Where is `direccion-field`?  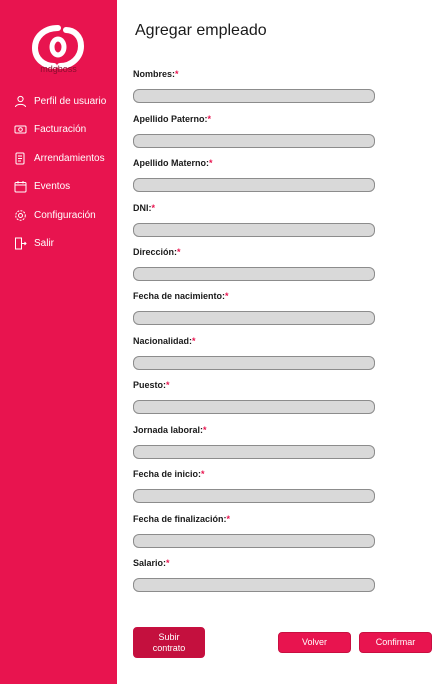
direccion-field is located at coordinates (254, 274).